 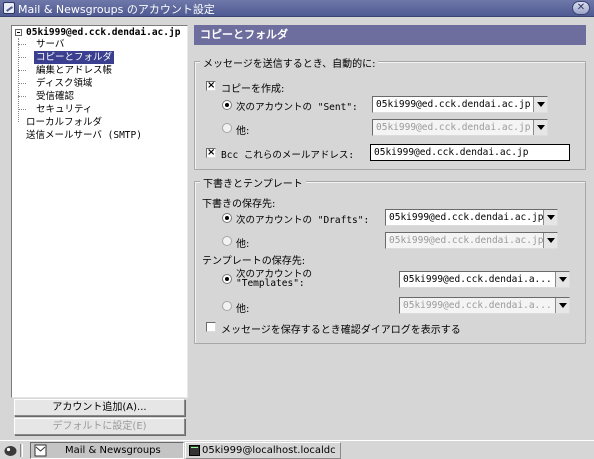 I want to click on tree-item-composition: 編集とアドレス帳, so click(x=74, y=70).